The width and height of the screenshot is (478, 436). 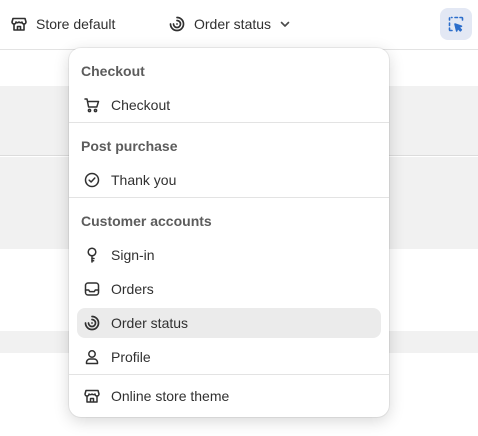 I want to click on key-icon, so click(x=92, y=255).